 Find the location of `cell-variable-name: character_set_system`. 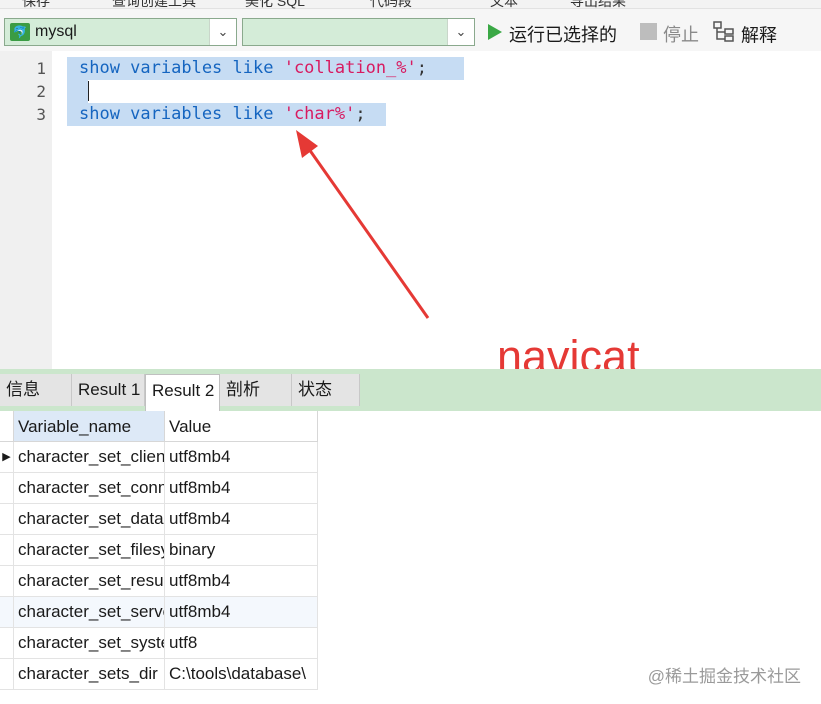

cell-variable-name: character_set_system is located at coordinates (89, 643).